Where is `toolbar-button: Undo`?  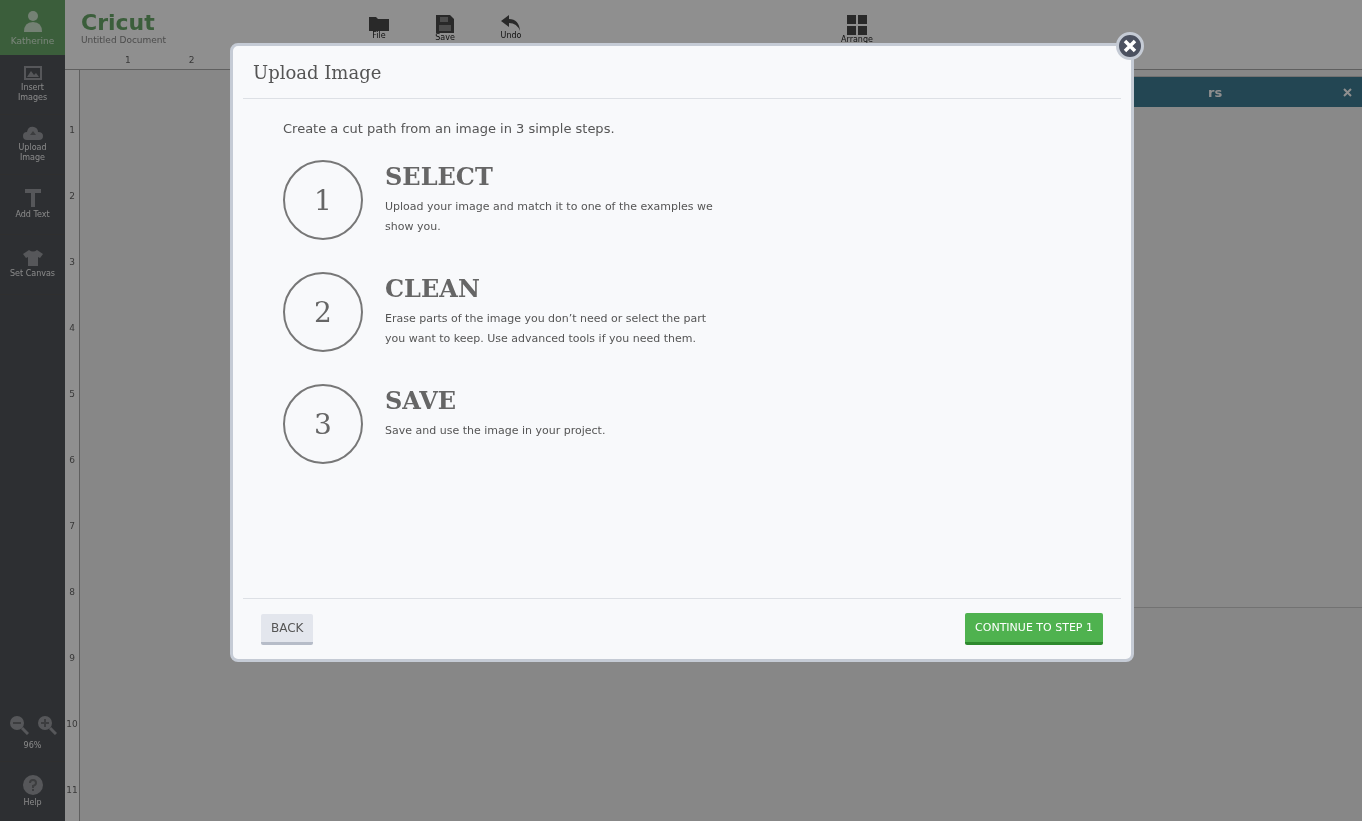
toolbar-button: Undo is located at coordinates (511, 25).